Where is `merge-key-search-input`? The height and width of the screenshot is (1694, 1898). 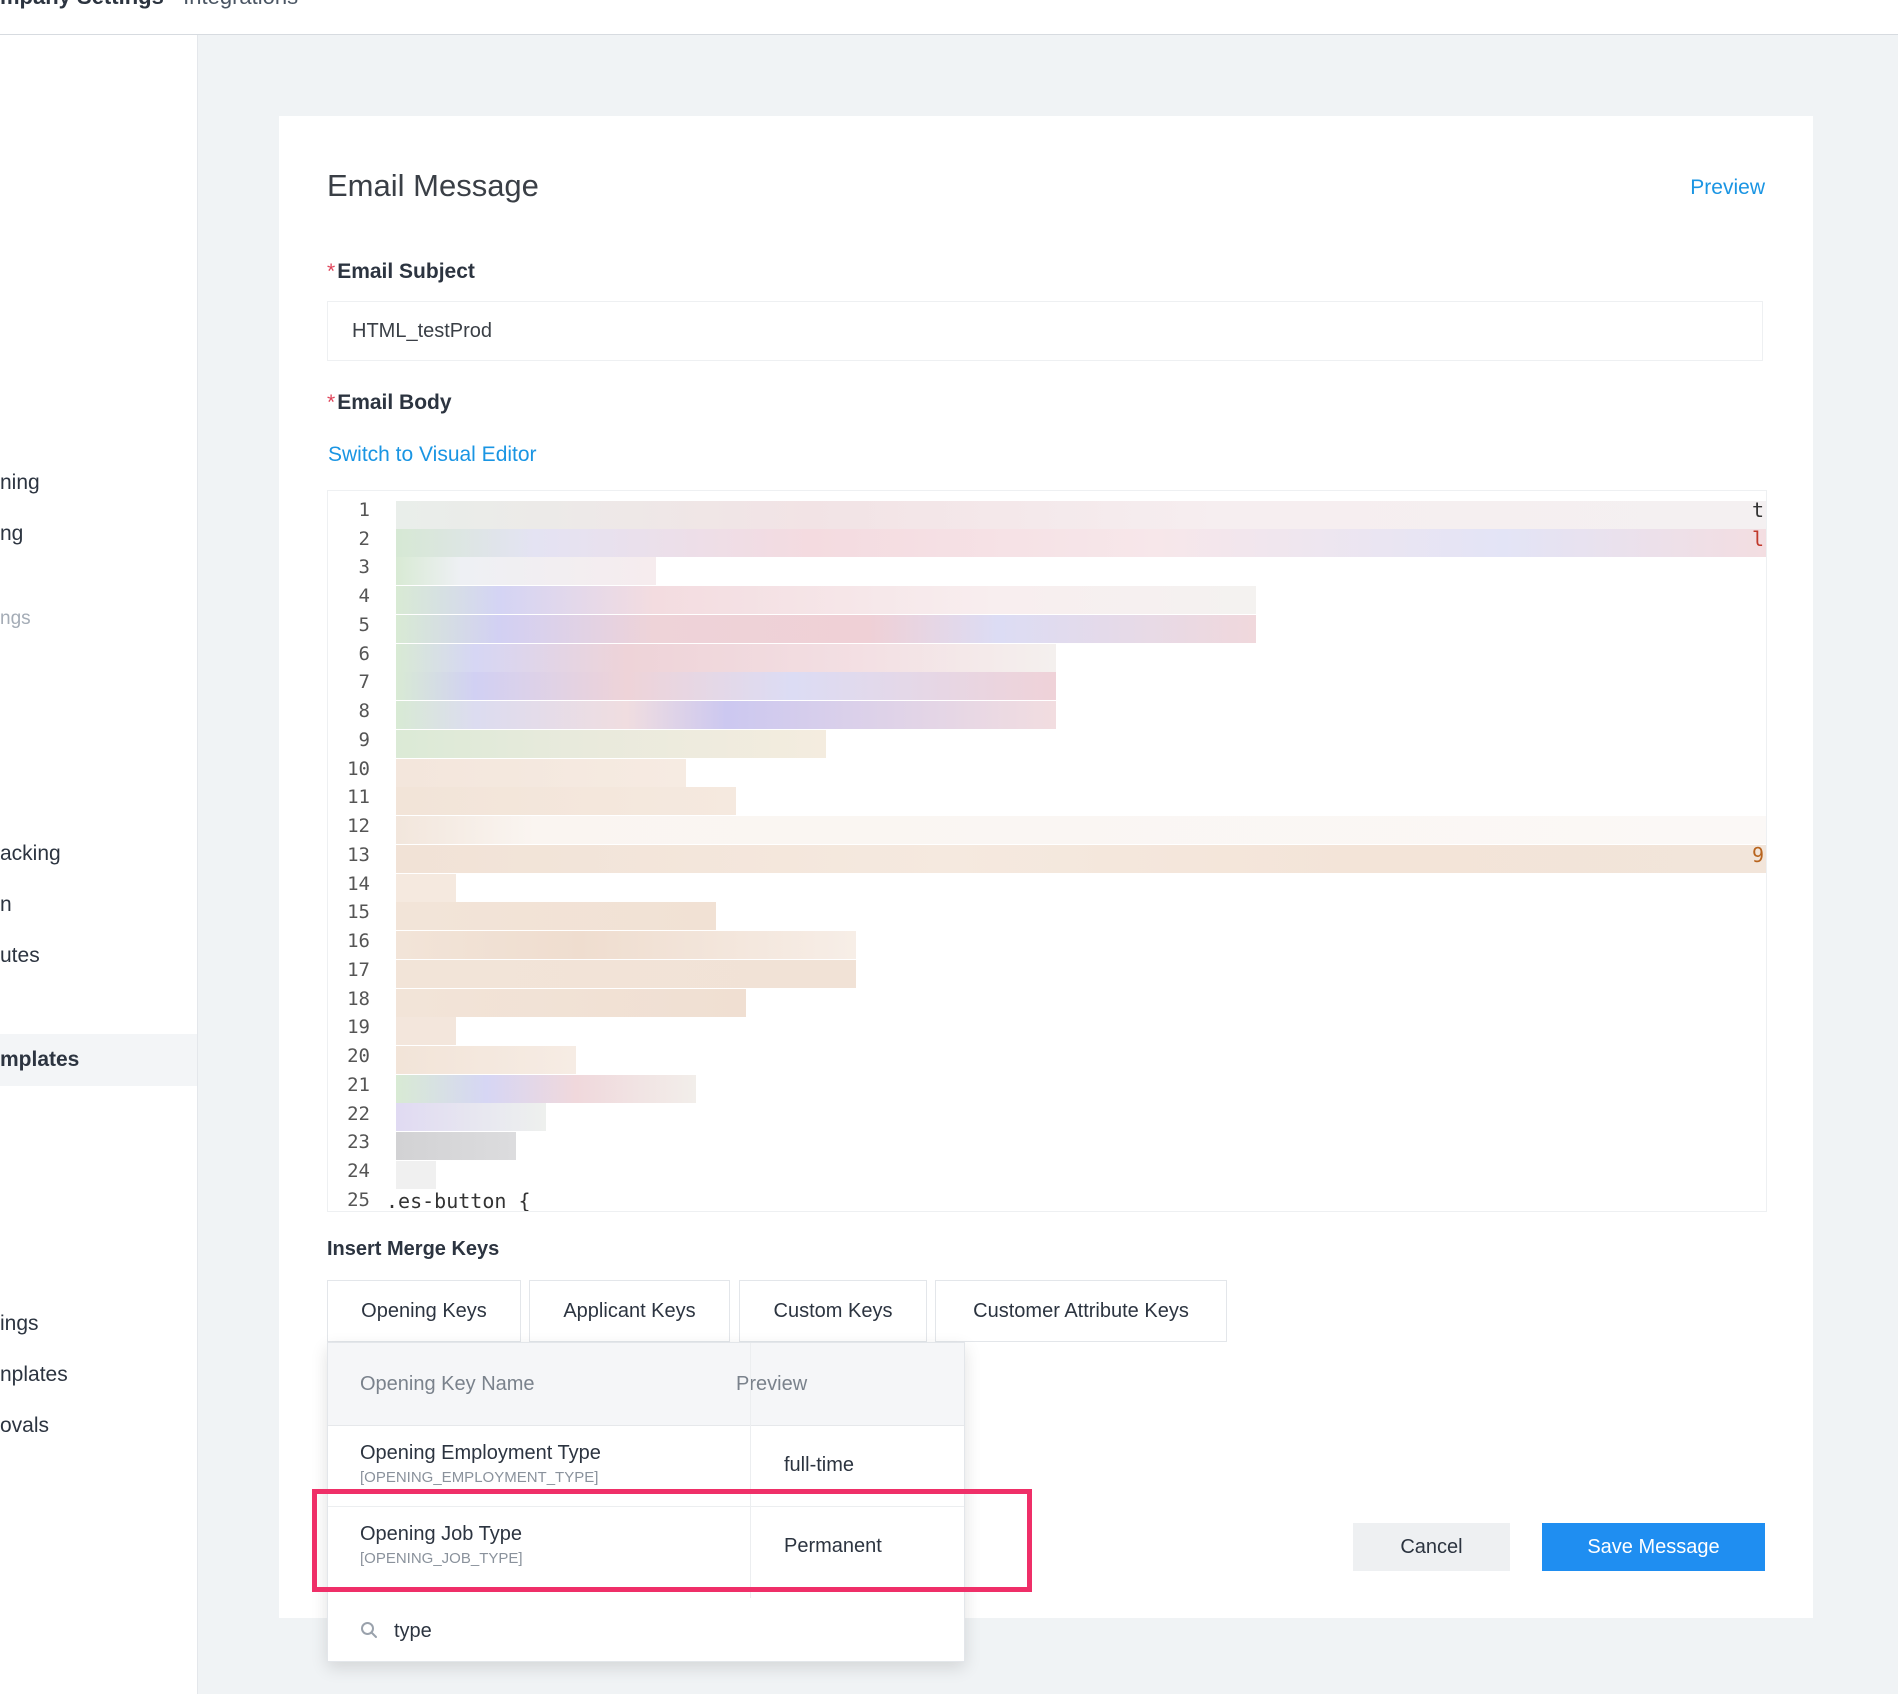 merge-key-search-input is located at coordinates (664, 1631).